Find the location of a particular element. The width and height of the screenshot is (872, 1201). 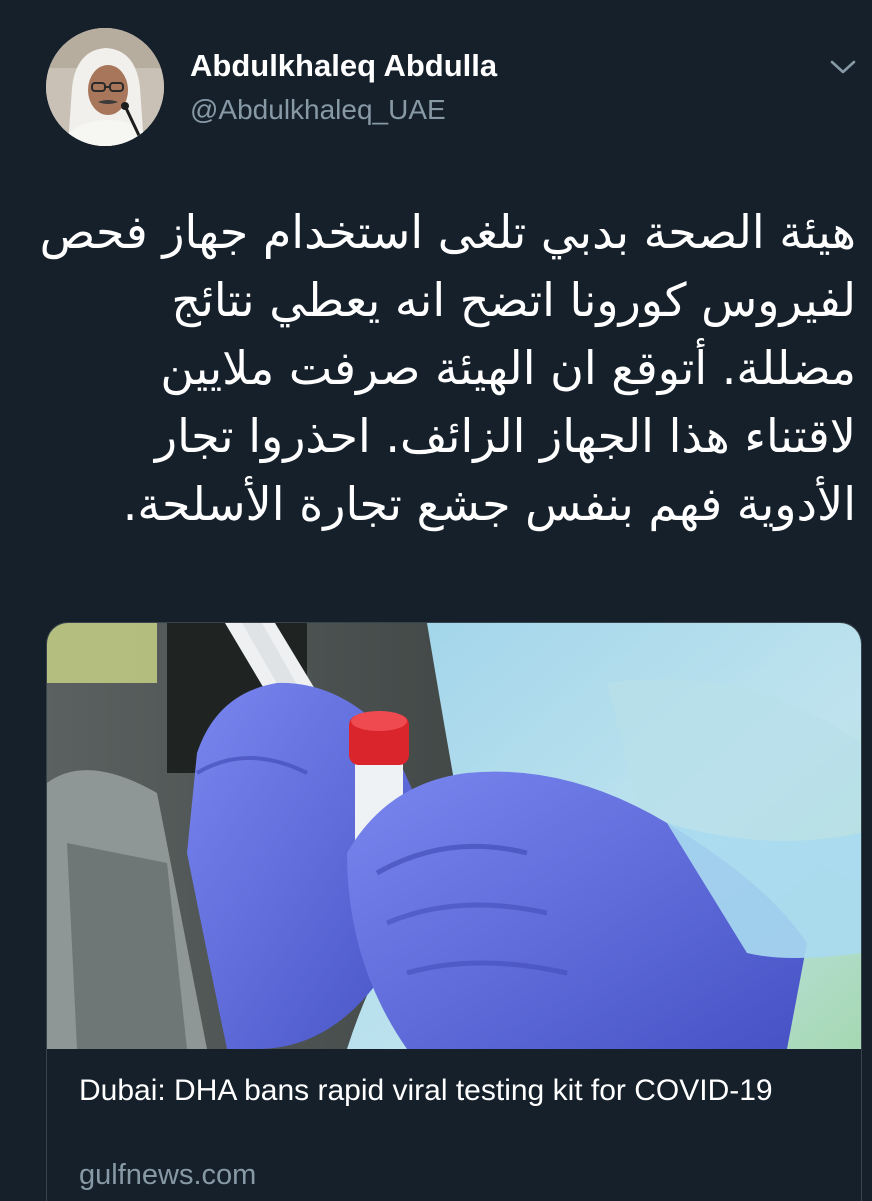

avatar-photo-icon is located at coordinates (105, 87).